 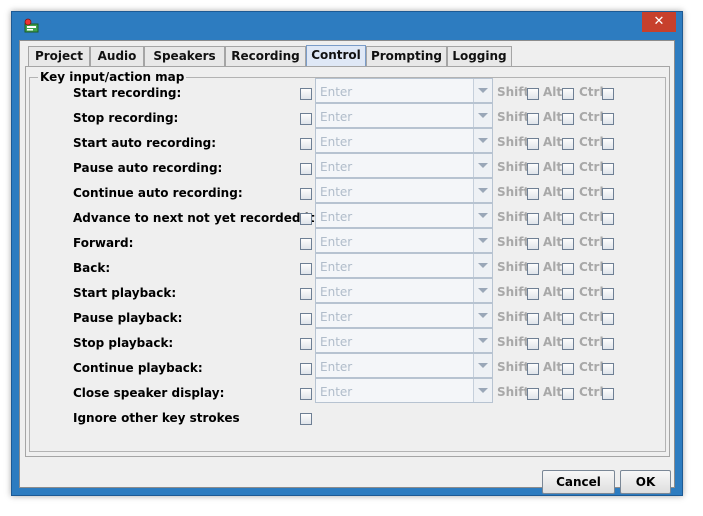 What do you see at coordinates (138, 368) in the screenshot?
I see `action-label: Continue playback:` at bounding box center [138, 368].